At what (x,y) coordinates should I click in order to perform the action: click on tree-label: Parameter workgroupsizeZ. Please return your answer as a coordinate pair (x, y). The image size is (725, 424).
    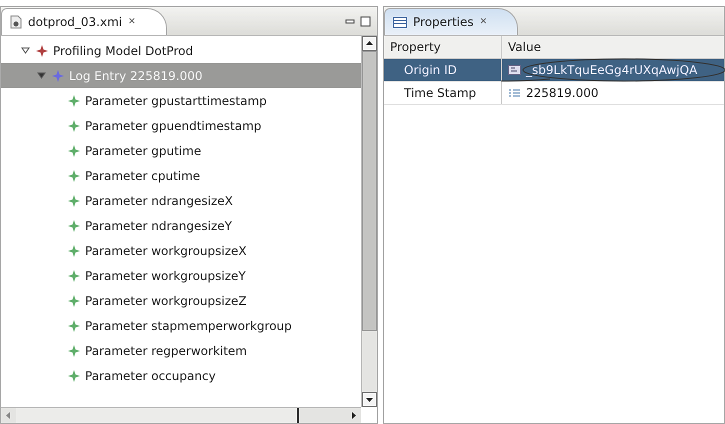
    Looking at the image, I should click on (166, 301).